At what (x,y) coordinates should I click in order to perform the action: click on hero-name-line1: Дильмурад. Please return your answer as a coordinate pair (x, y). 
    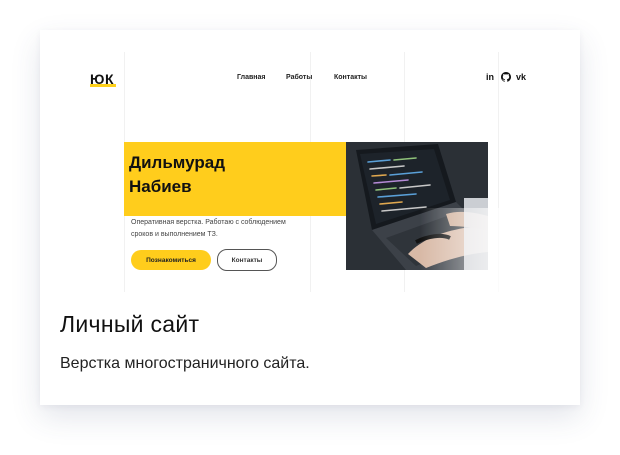
    Looking at the image, I should click on (177, 162).